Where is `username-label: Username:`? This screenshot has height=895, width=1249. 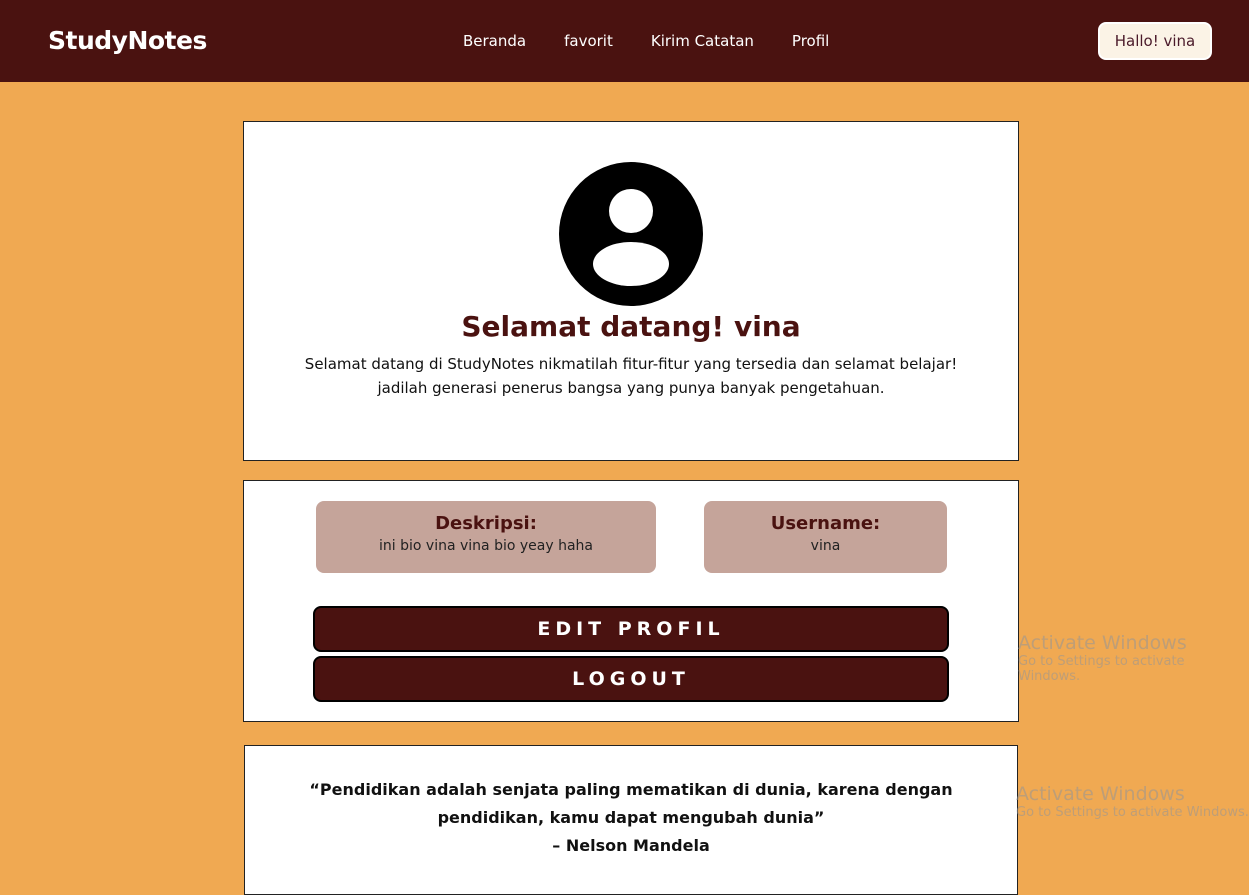 username-label: Username: is located at coordinates (825, 523).